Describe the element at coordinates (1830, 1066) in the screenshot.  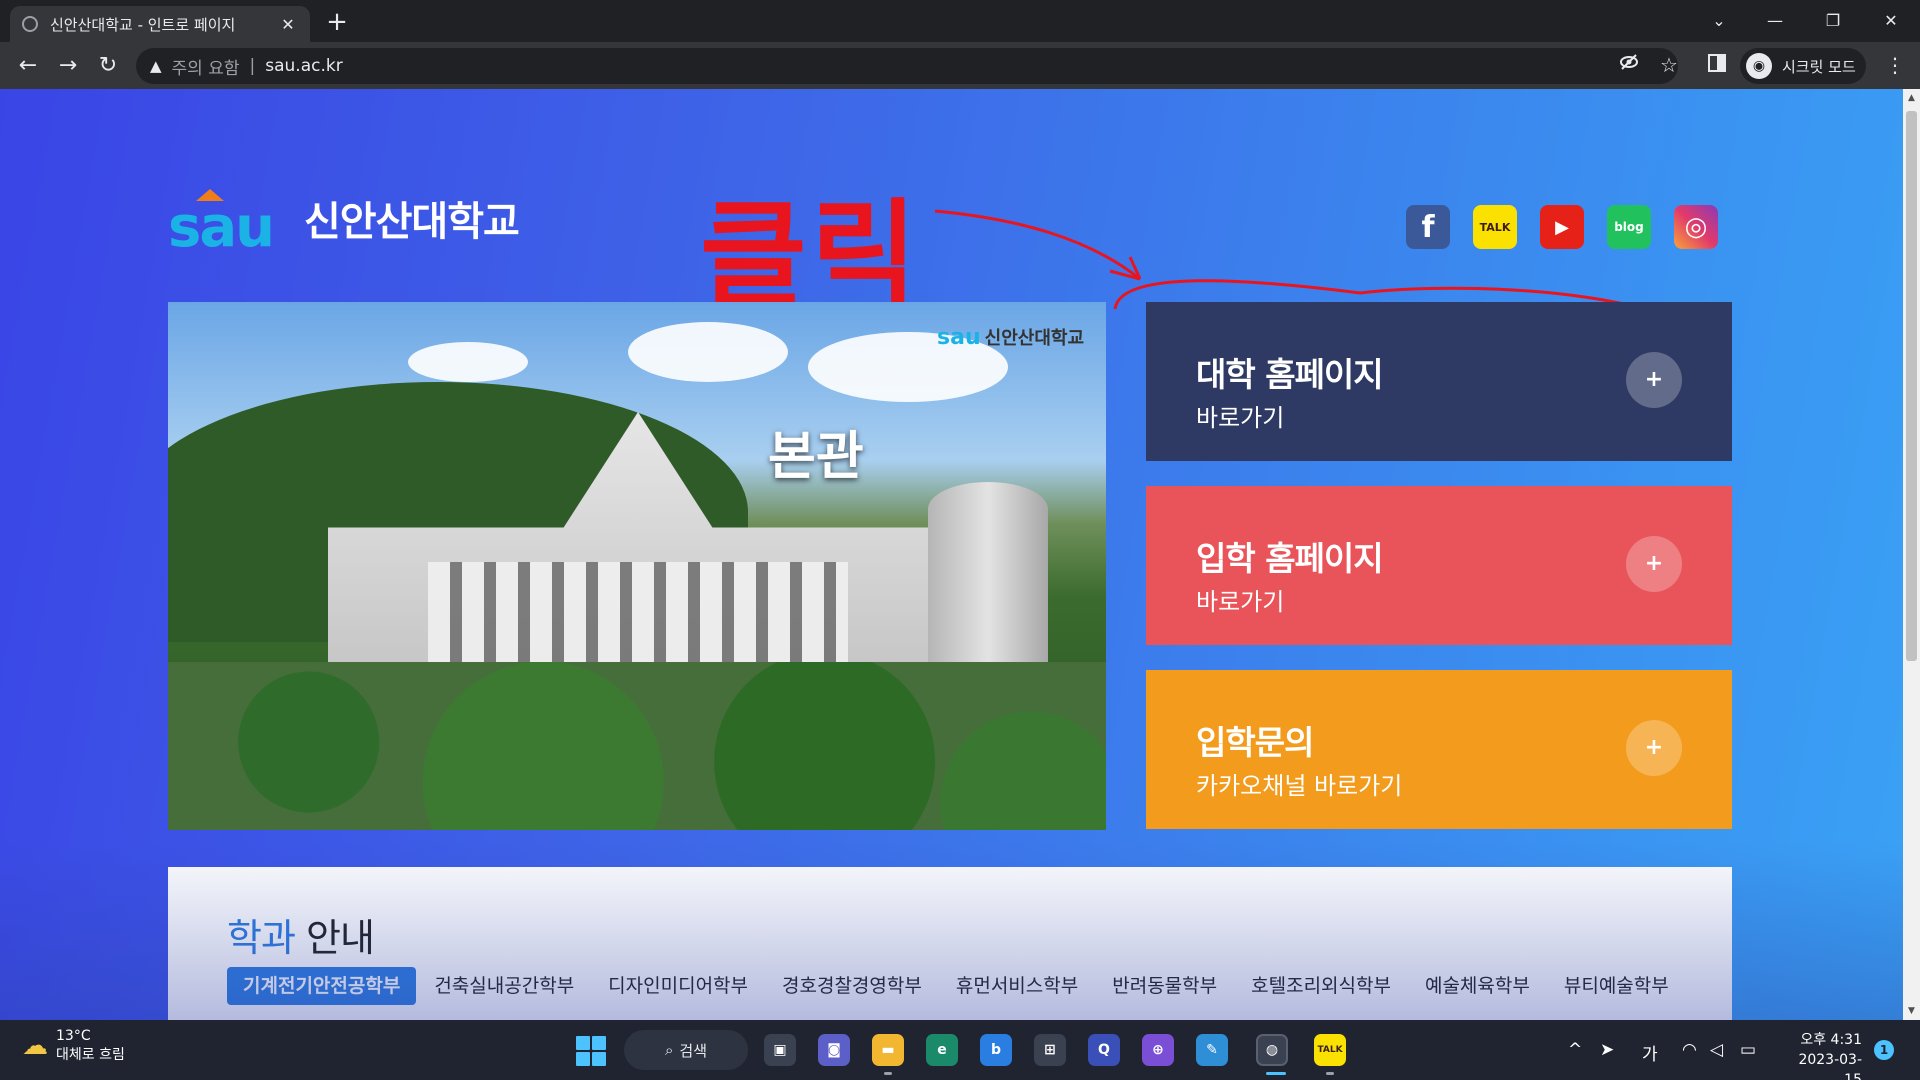
I see `clock-date: 2023-03-15` at that location.